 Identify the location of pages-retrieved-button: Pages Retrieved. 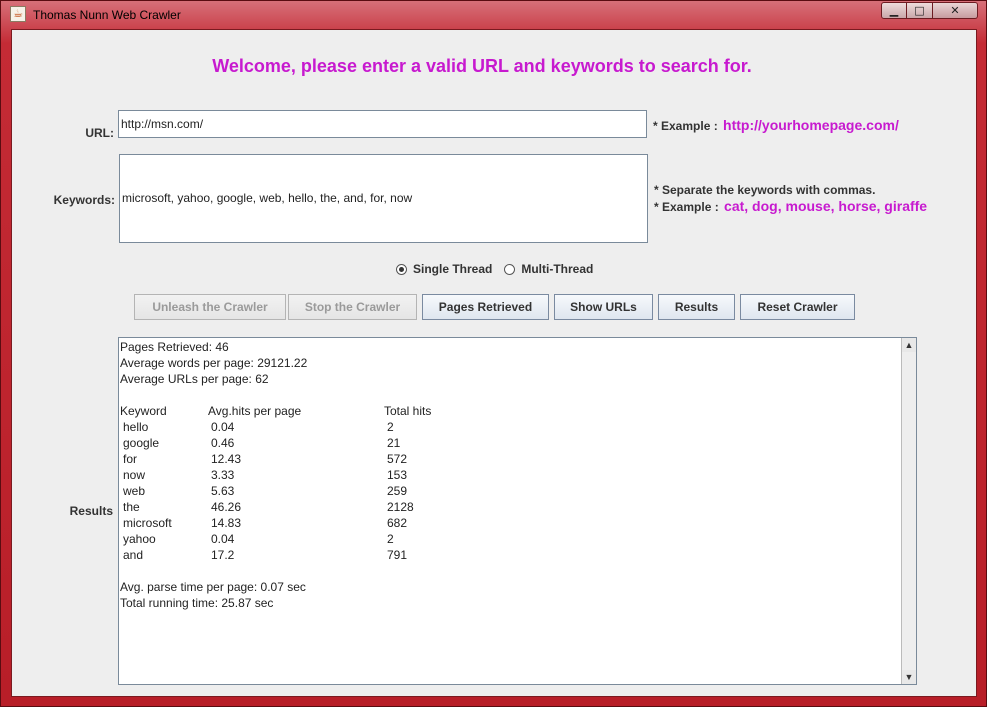
(485, 307).